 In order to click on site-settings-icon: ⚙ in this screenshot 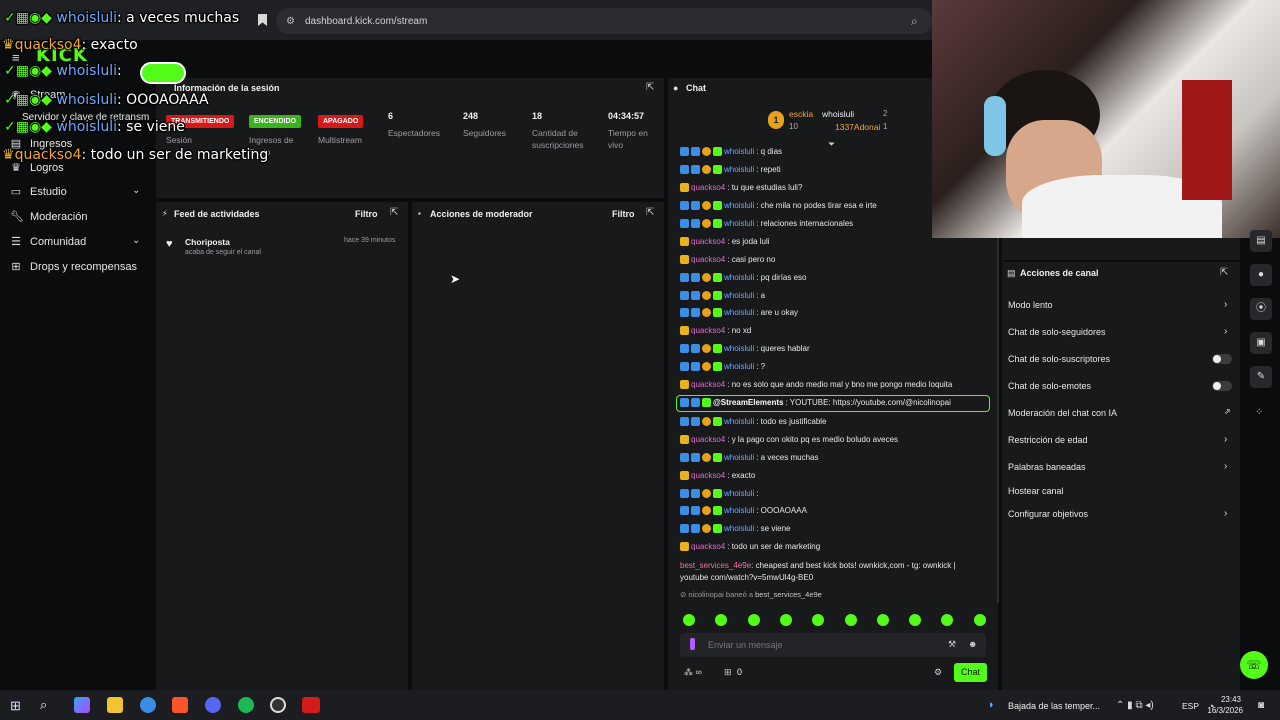, I will do `click(290, 21)`.